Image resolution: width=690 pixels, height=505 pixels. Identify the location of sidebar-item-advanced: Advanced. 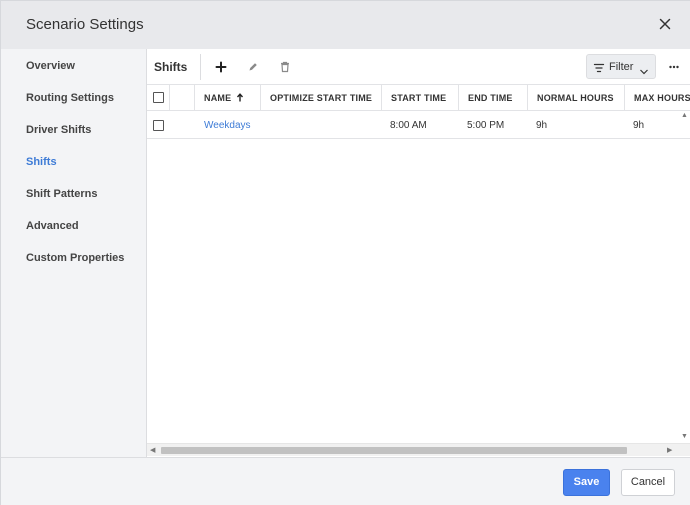
(52, 226).